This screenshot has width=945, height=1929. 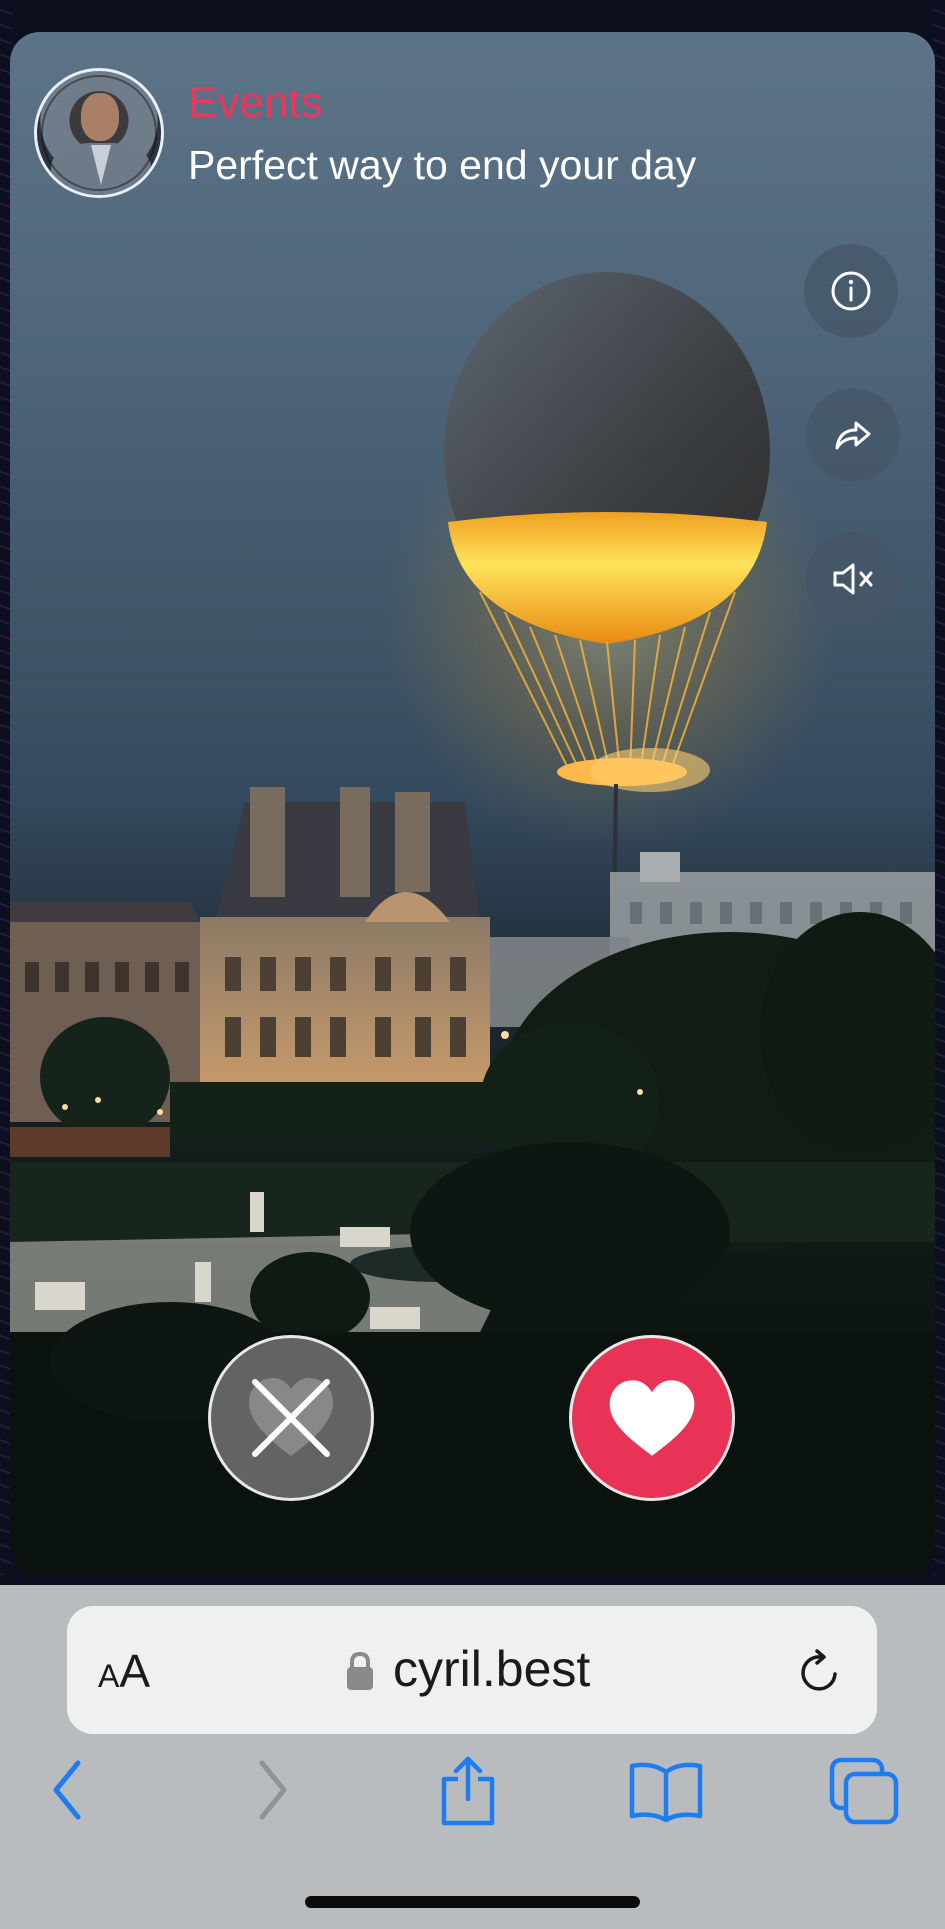 I want to click on reload-icon, so click(x=820, y=1673).